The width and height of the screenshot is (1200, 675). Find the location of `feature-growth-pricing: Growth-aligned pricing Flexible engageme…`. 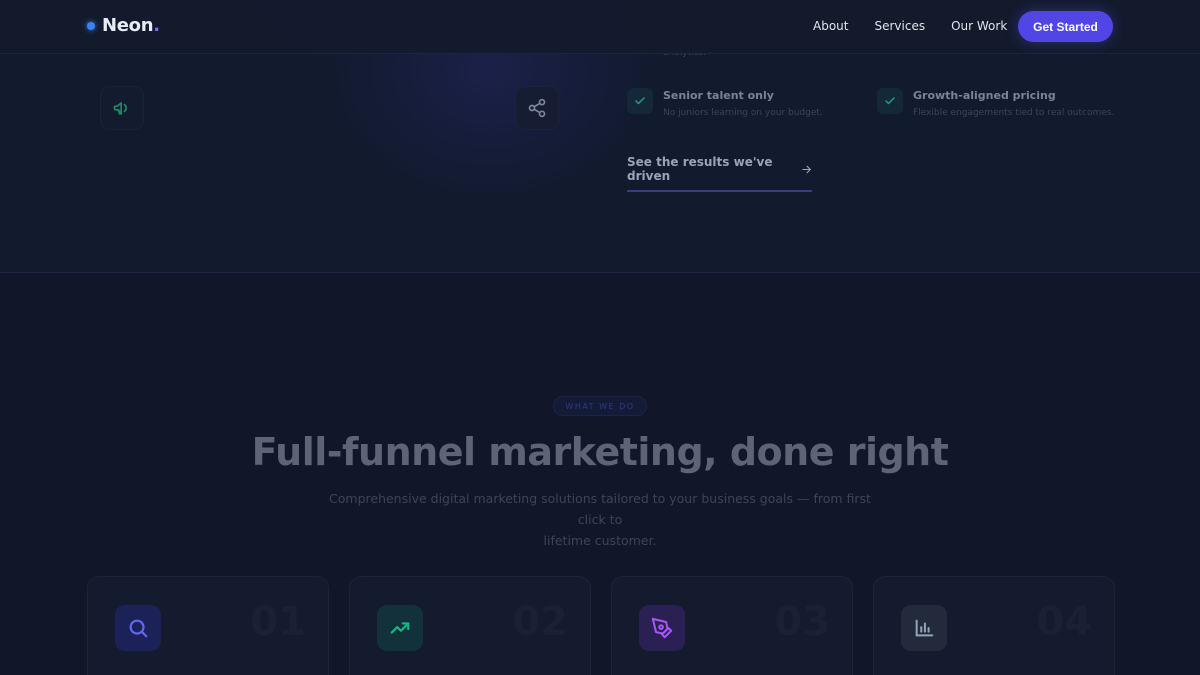

feature-growth-pricing: Growth-aligned pricing Flexible engageme… is located at coordinates (995, 103).